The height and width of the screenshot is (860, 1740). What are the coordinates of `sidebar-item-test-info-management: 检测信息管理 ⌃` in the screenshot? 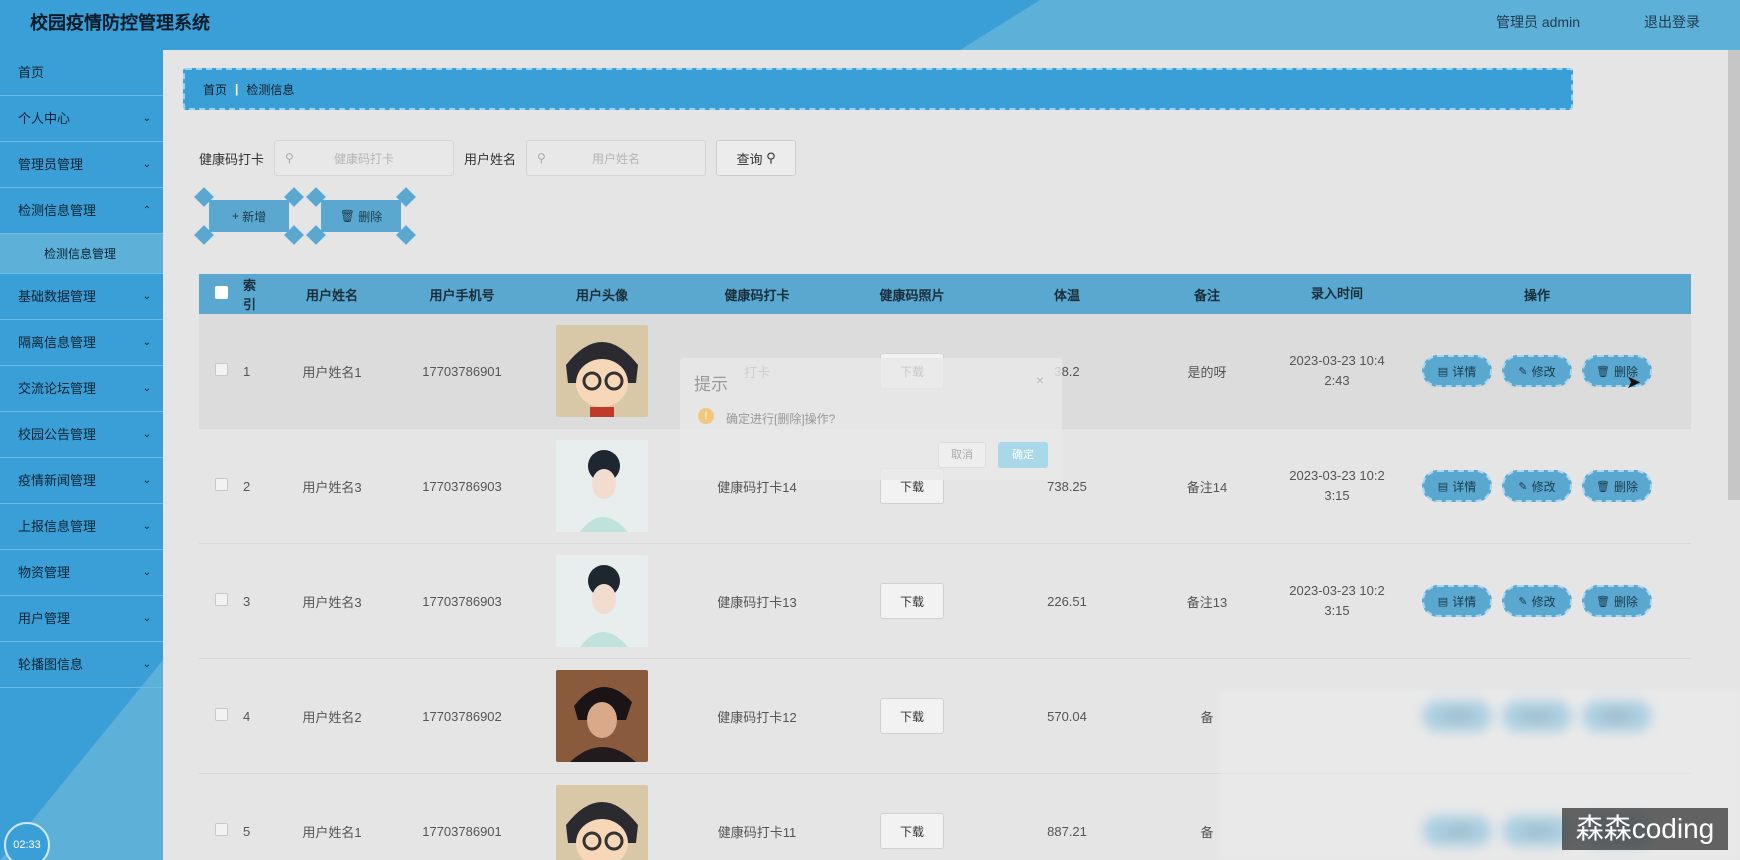 It's located at (81, 211).